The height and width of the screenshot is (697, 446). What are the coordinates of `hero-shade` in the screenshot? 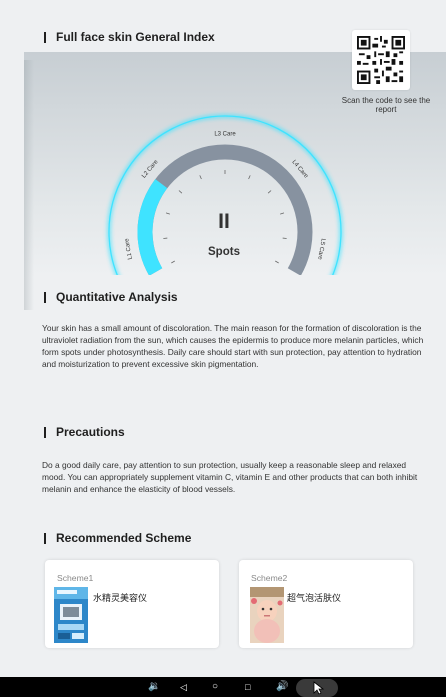 It's located at (29, 185).